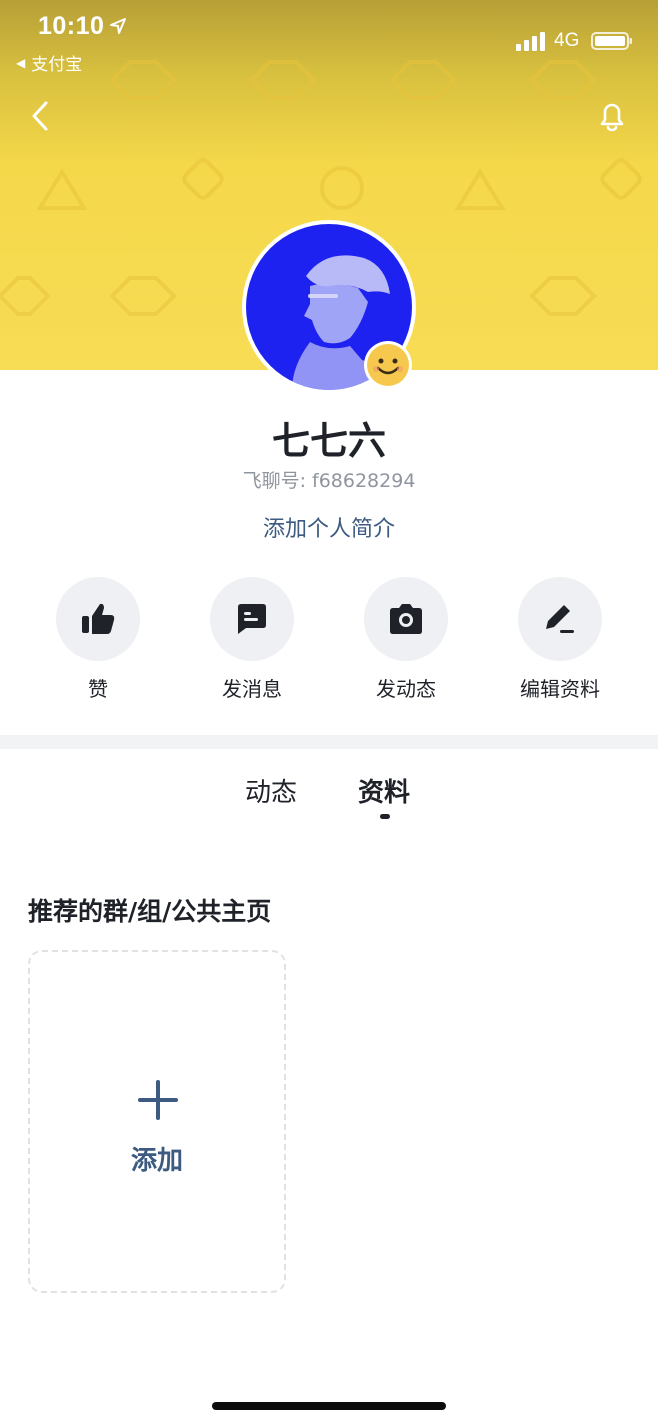 This screenshot has height=1425, width=658. I want to click on like-button: 赞, so click(98, 639).